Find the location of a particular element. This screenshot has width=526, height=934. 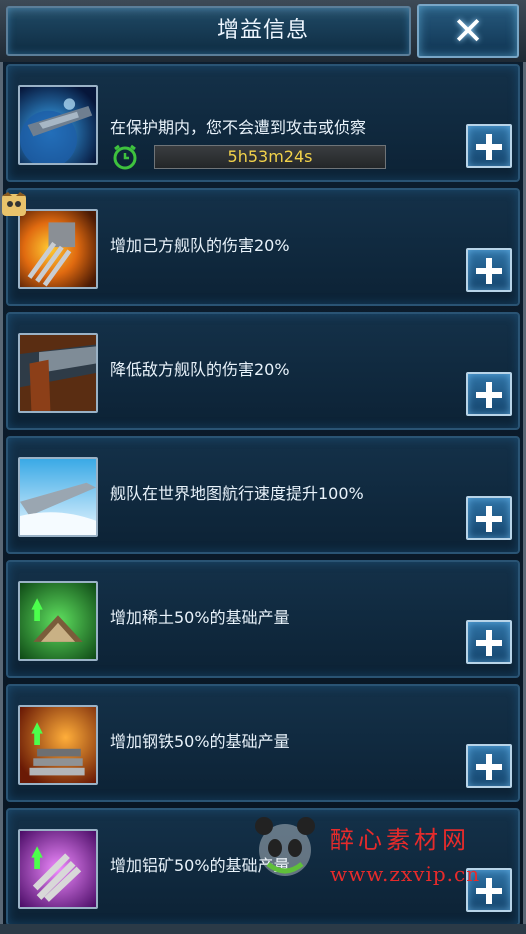

close-button: ✕ is located at coordinates (468, 31).